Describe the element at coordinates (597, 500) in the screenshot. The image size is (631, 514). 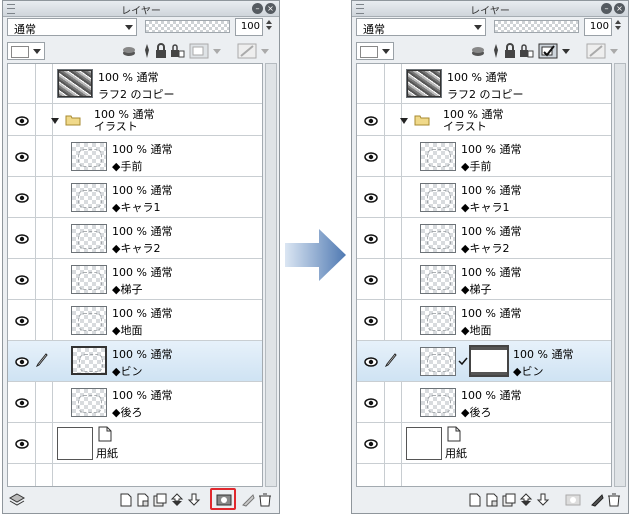
I see `apply-mask-icon` at that location.